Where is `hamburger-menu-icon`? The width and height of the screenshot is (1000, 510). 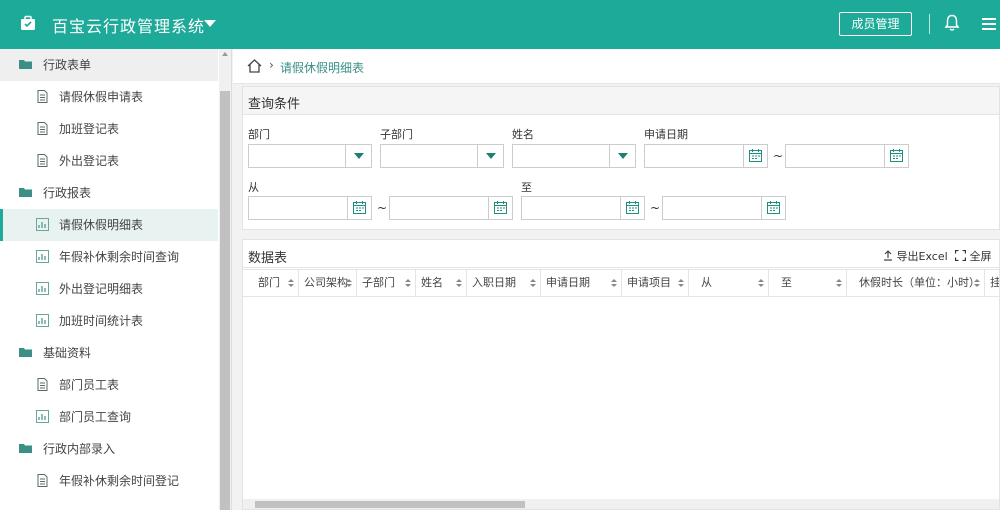
hamburger-menu-icon is located at coordinates (989, 24).